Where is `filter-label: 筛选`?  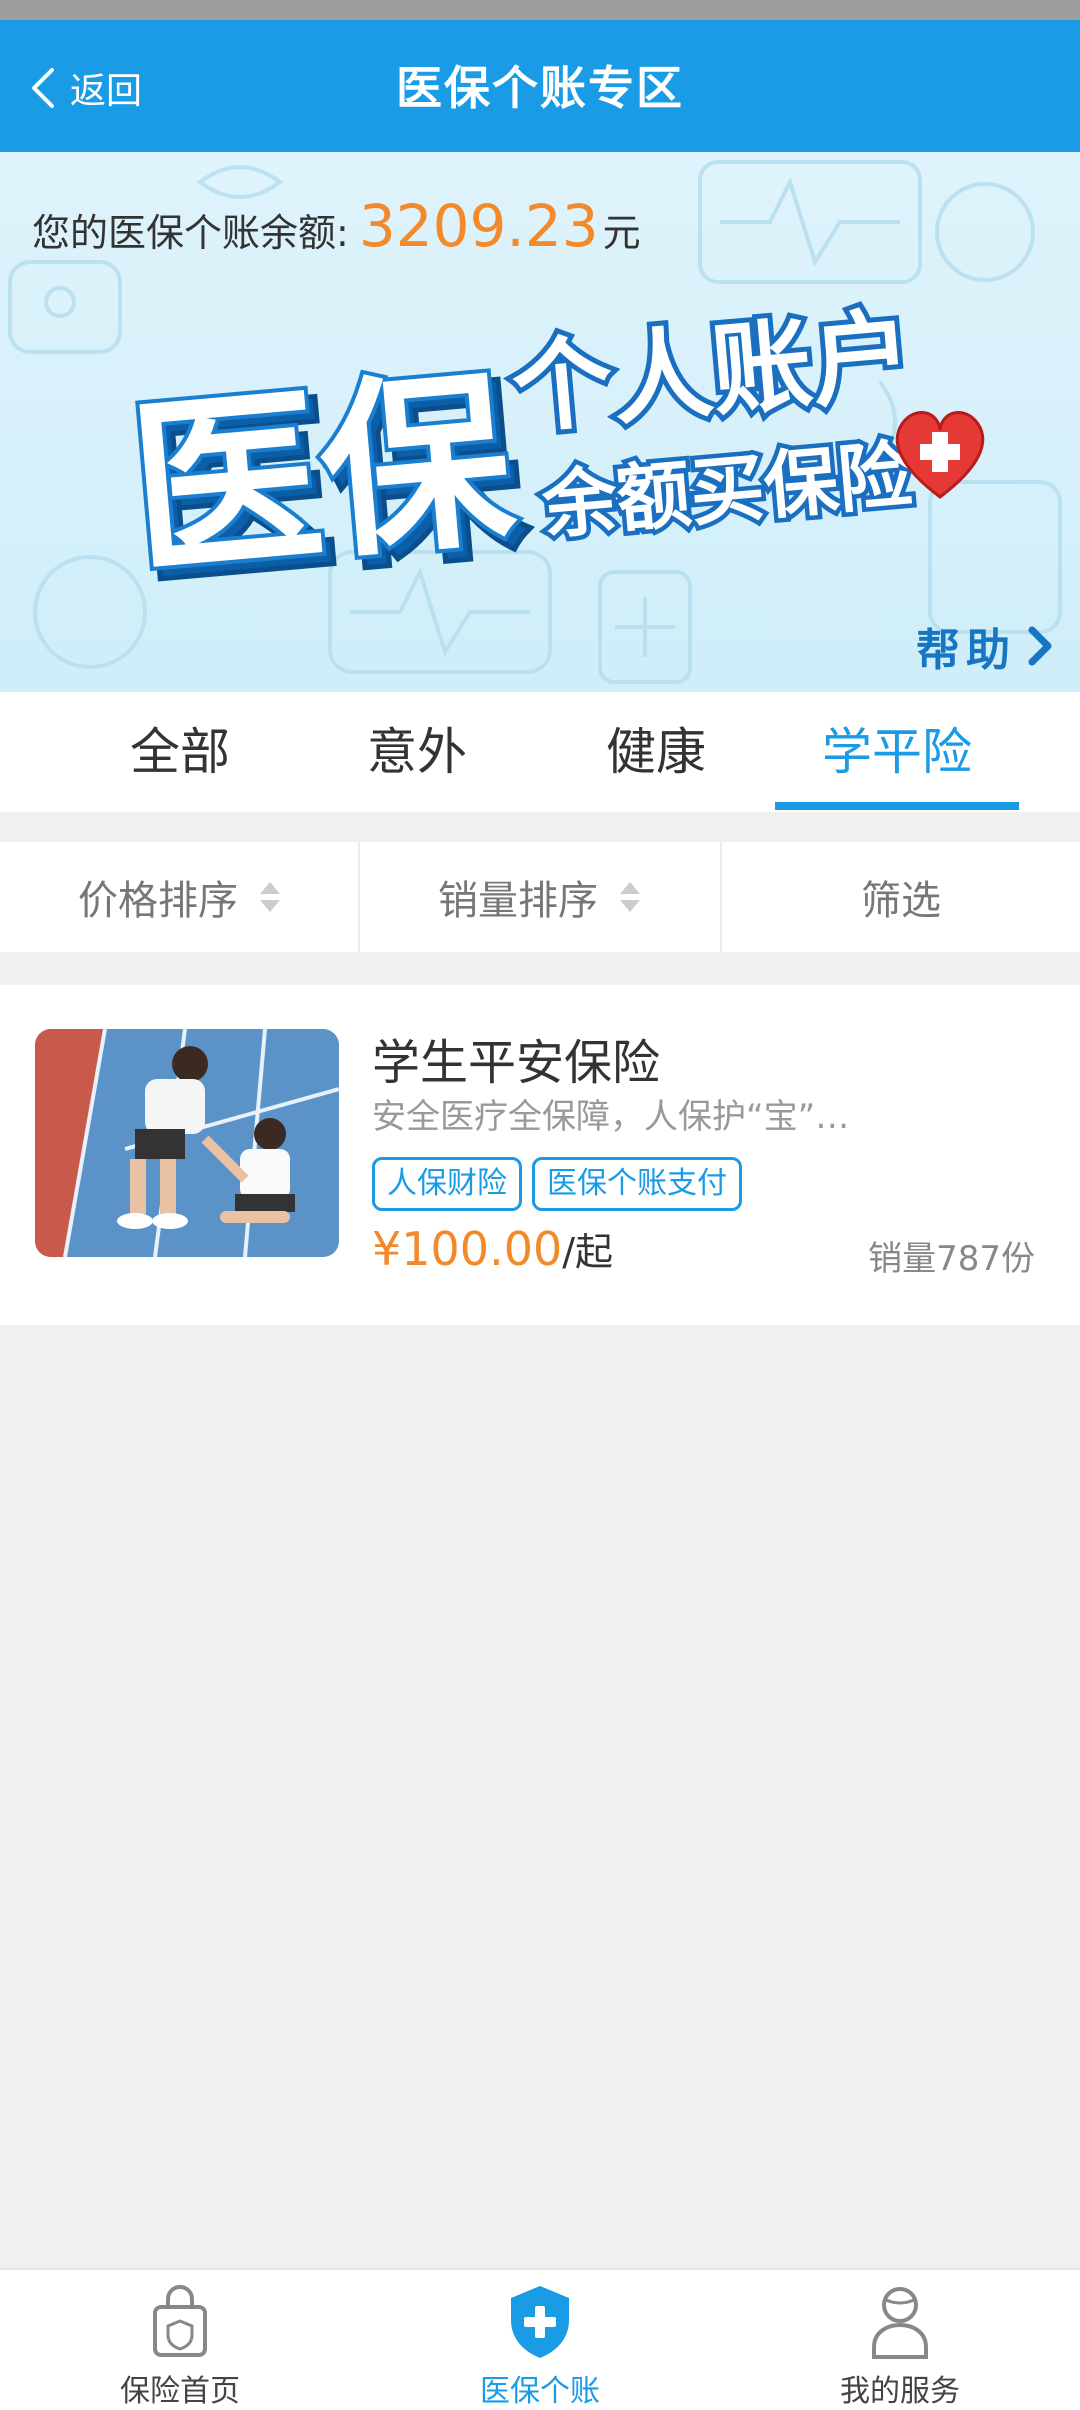
filter-label: 筛选 is located at coordinates (901, 901).